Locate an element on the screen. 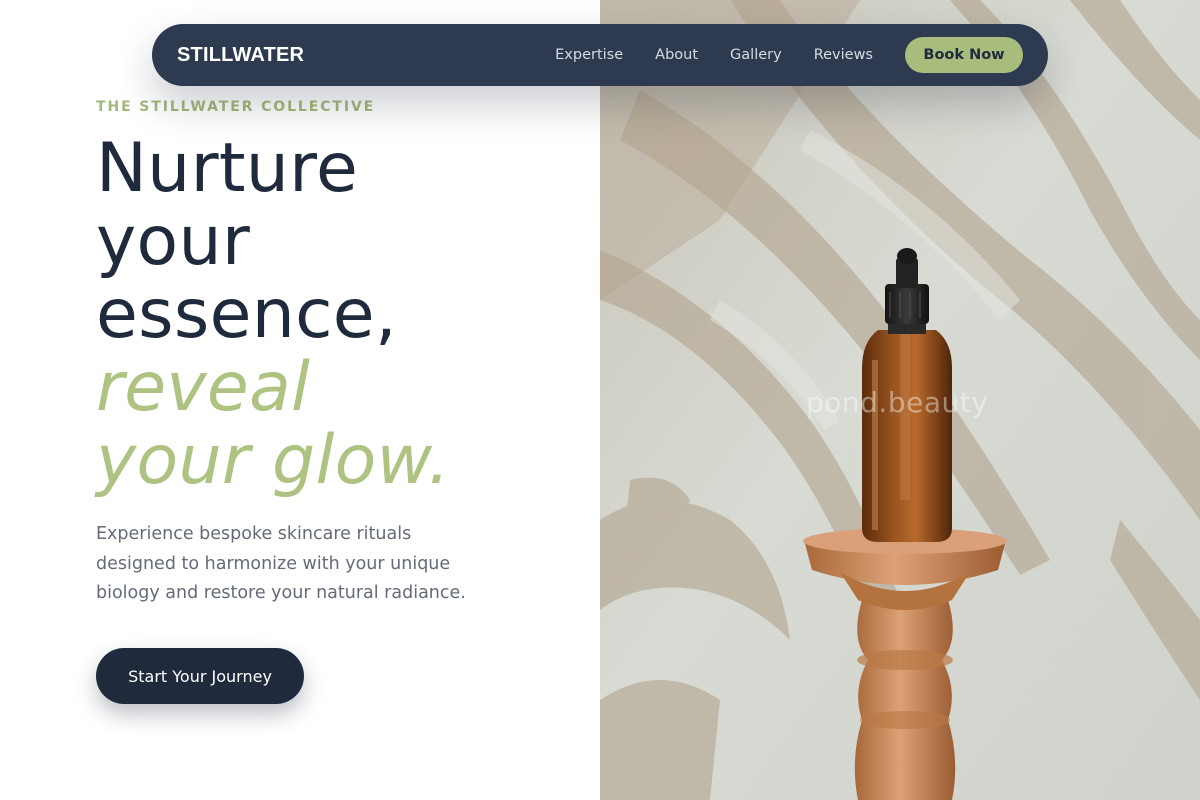 This screenshot has width=1200, height=800. headline-line: essence, is located at coordinates (246, 314).